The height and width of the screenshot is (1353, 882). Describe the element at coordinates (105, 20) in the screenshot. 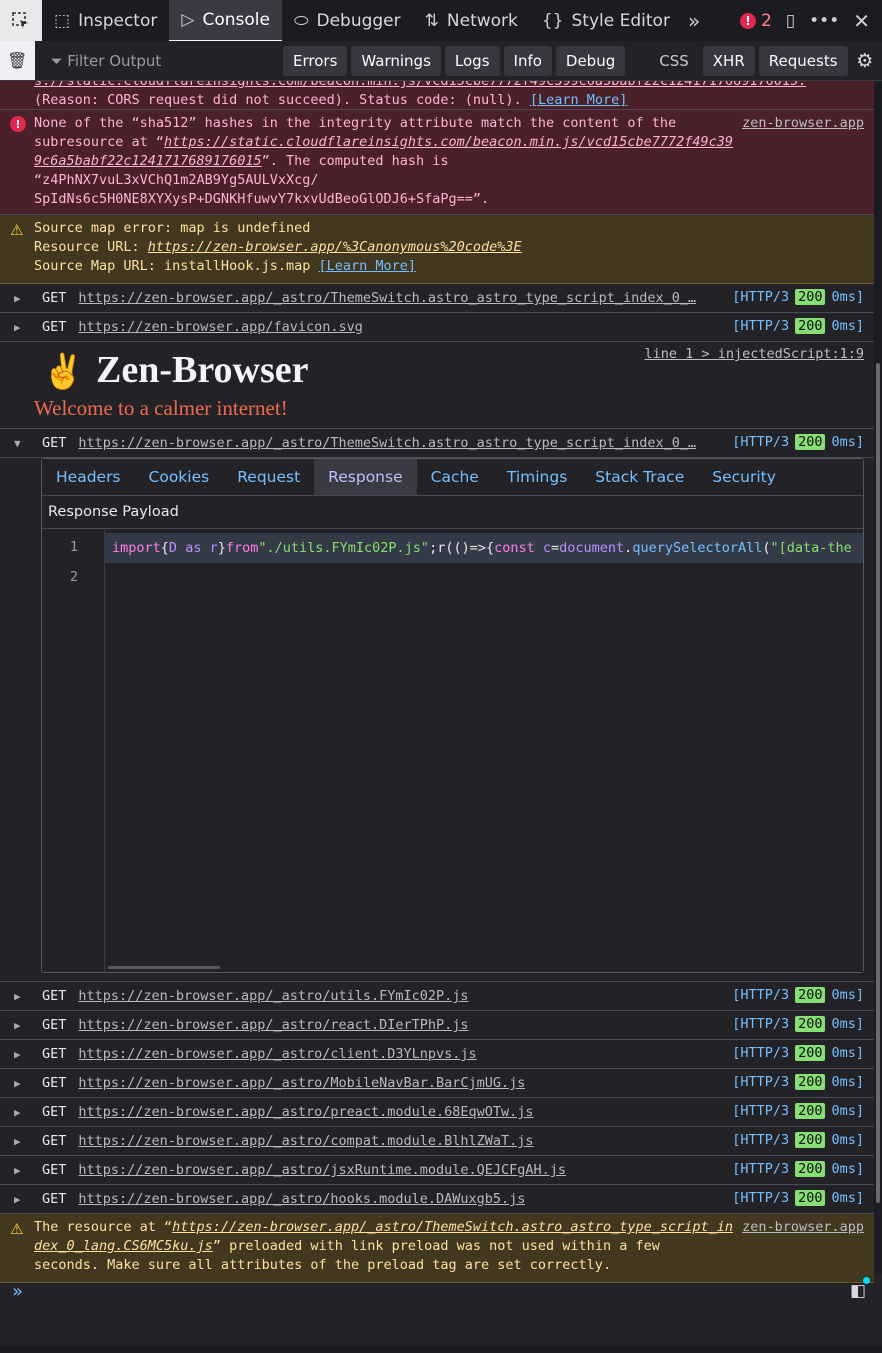

I see `tab-inspector: ⬚ Inspector` at that location.